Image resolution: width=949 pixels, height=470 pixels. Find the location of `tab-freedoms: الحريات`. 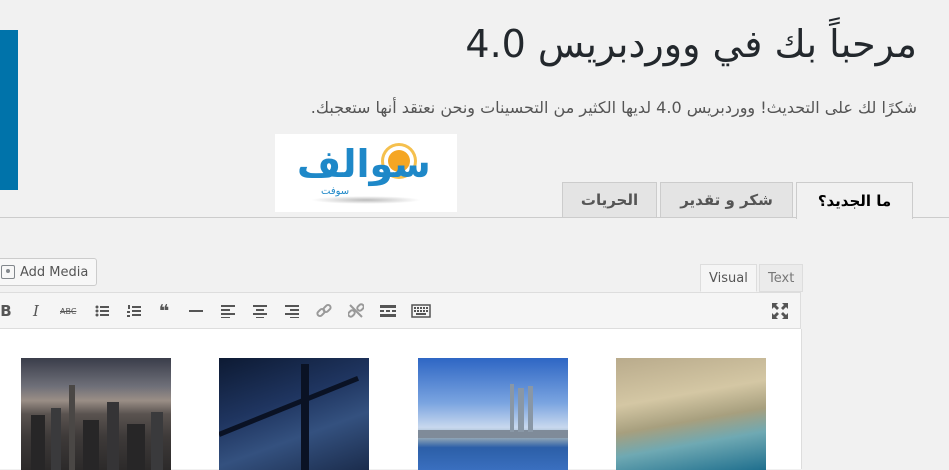

tab-freedoms: الحريات is located at coordinates (609, 199).